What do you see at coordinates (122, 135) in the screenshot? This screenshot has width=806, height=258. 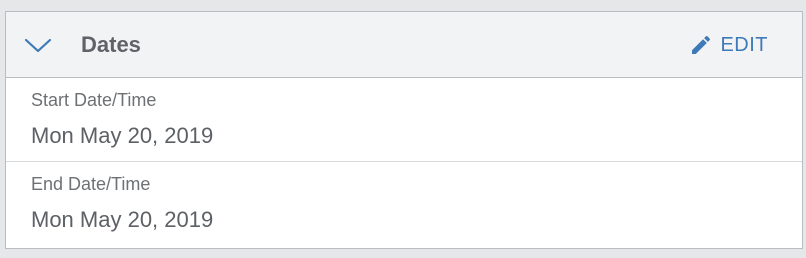 I see `start-date-value: Mon May 20, 2019` at bounding box center [122, 135].